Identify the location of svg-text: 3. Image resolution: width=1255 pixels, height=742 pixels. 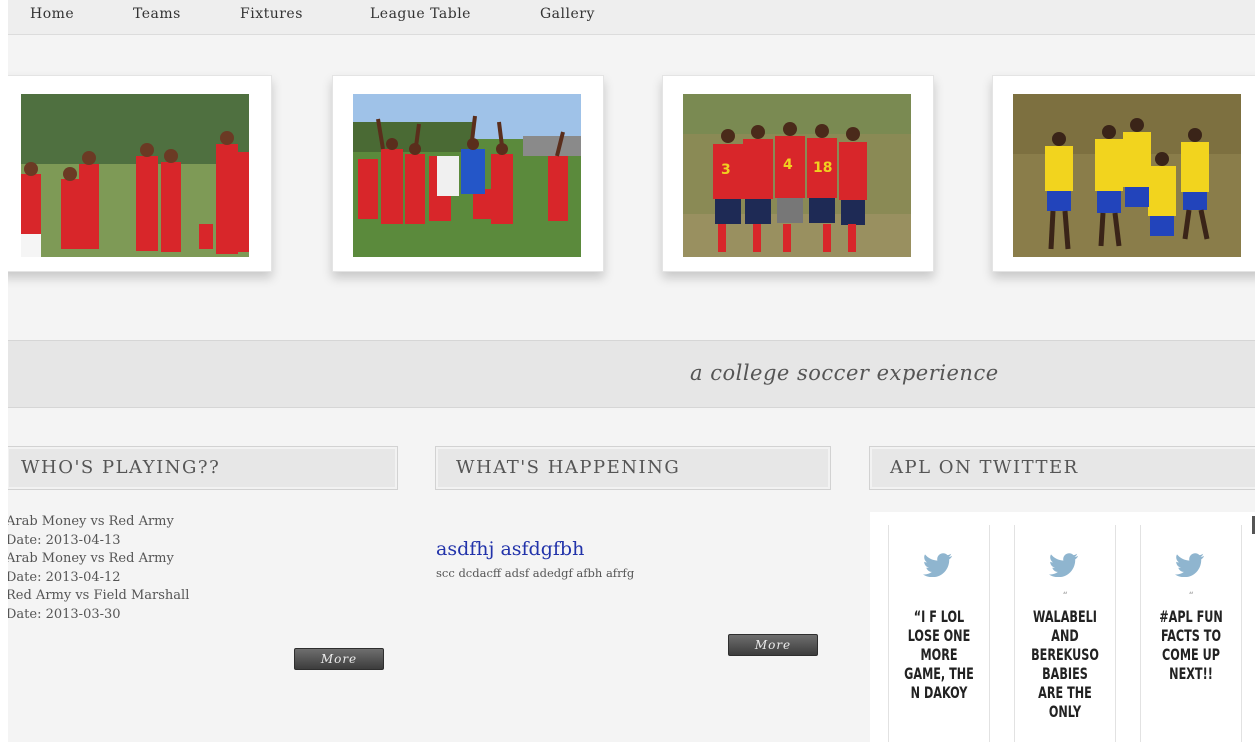
(726, 170).